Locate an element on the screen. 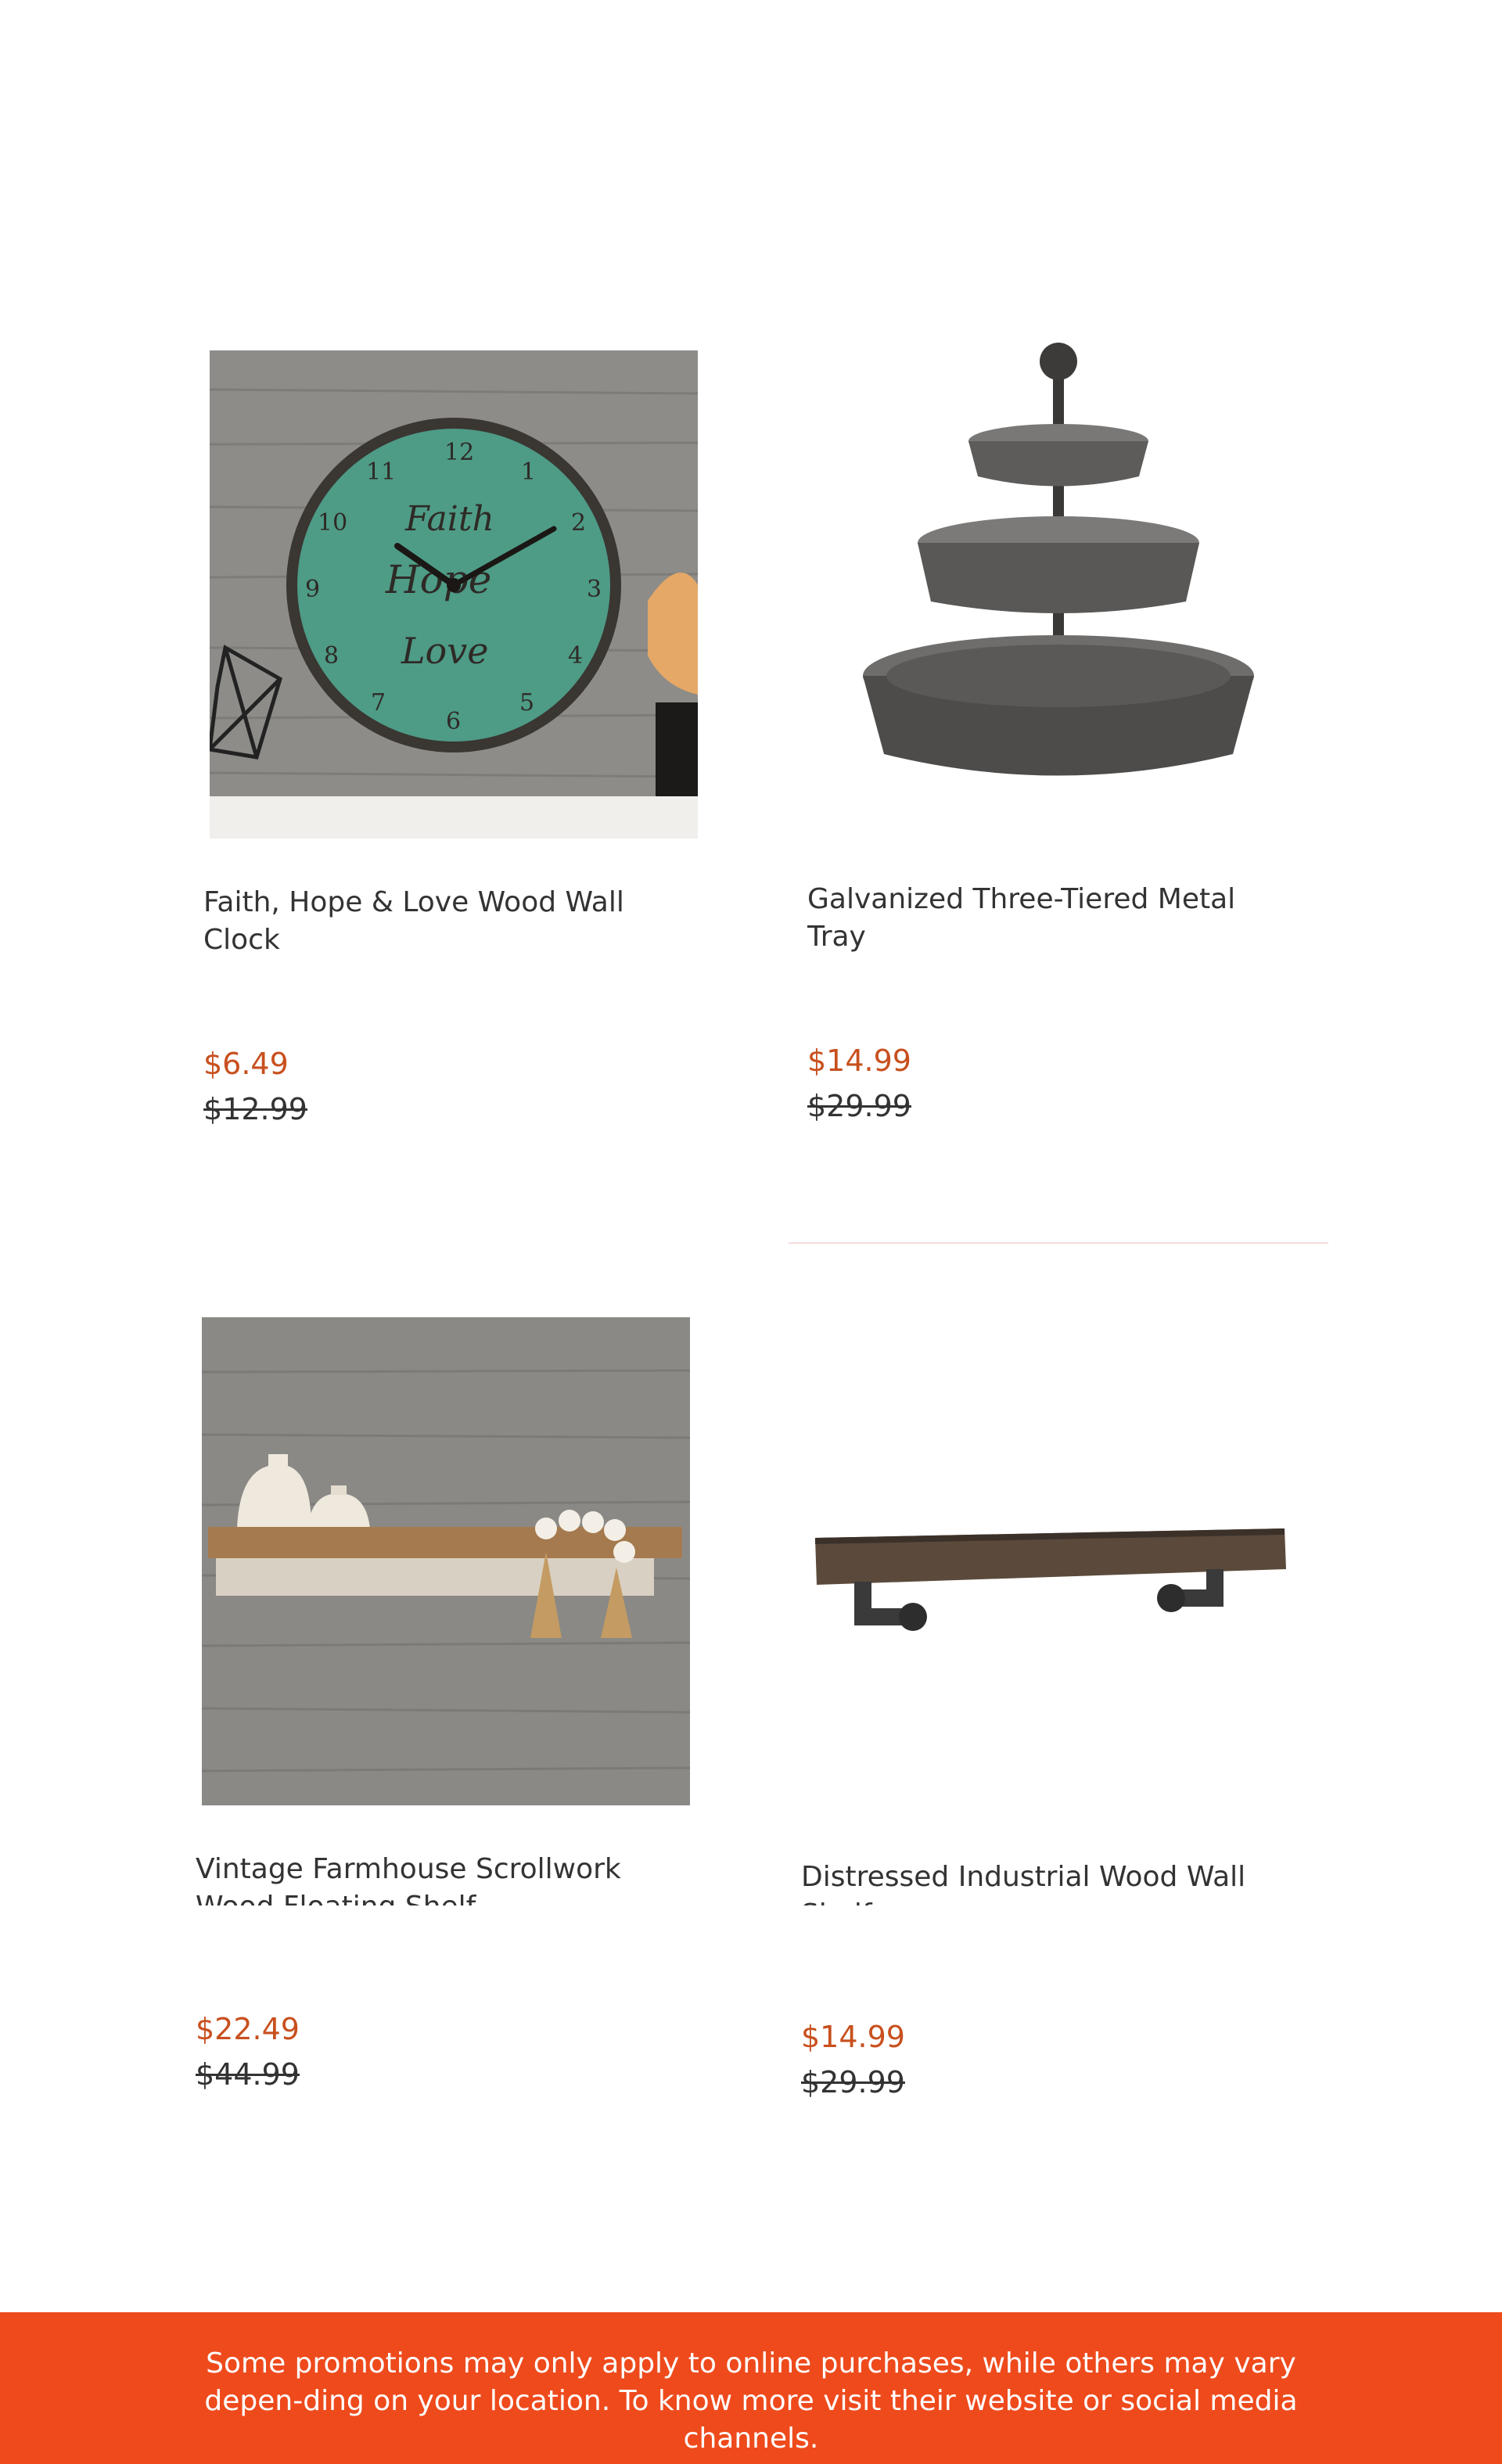  product-image-industrial-shelf is located at coordinates (1051, 1547).